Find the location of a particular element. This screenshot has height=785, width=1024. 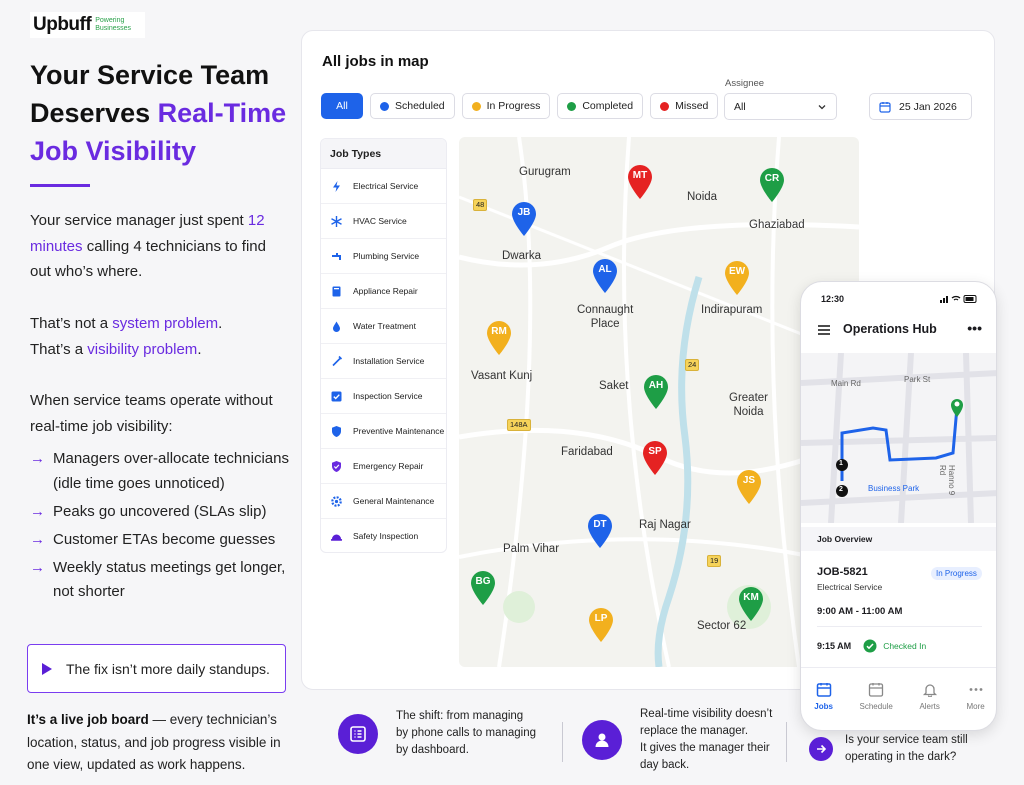

technician-pin: AH is located at coordinates (656, 392).